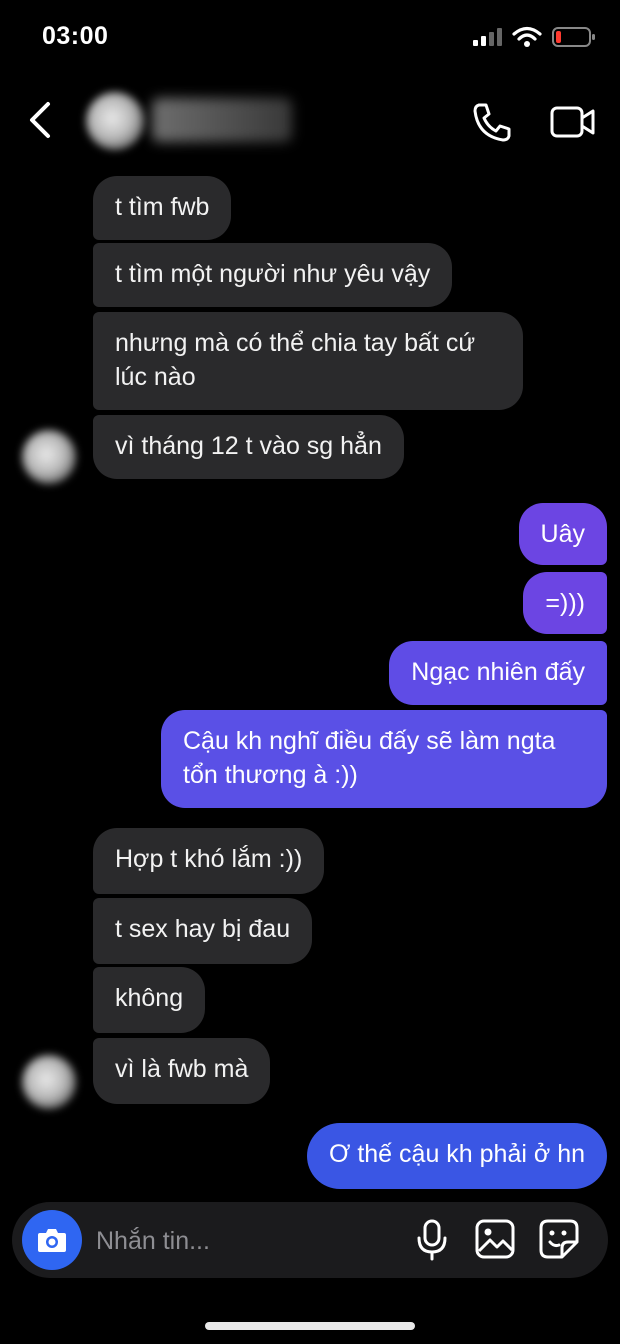 The height and width of the screenshot is (1344, 620). Describe the element at coordinates (456, 1156) in the screenshot. I see `message-outgoing: Ơ thế cậu kh phải ở hn` at that location.